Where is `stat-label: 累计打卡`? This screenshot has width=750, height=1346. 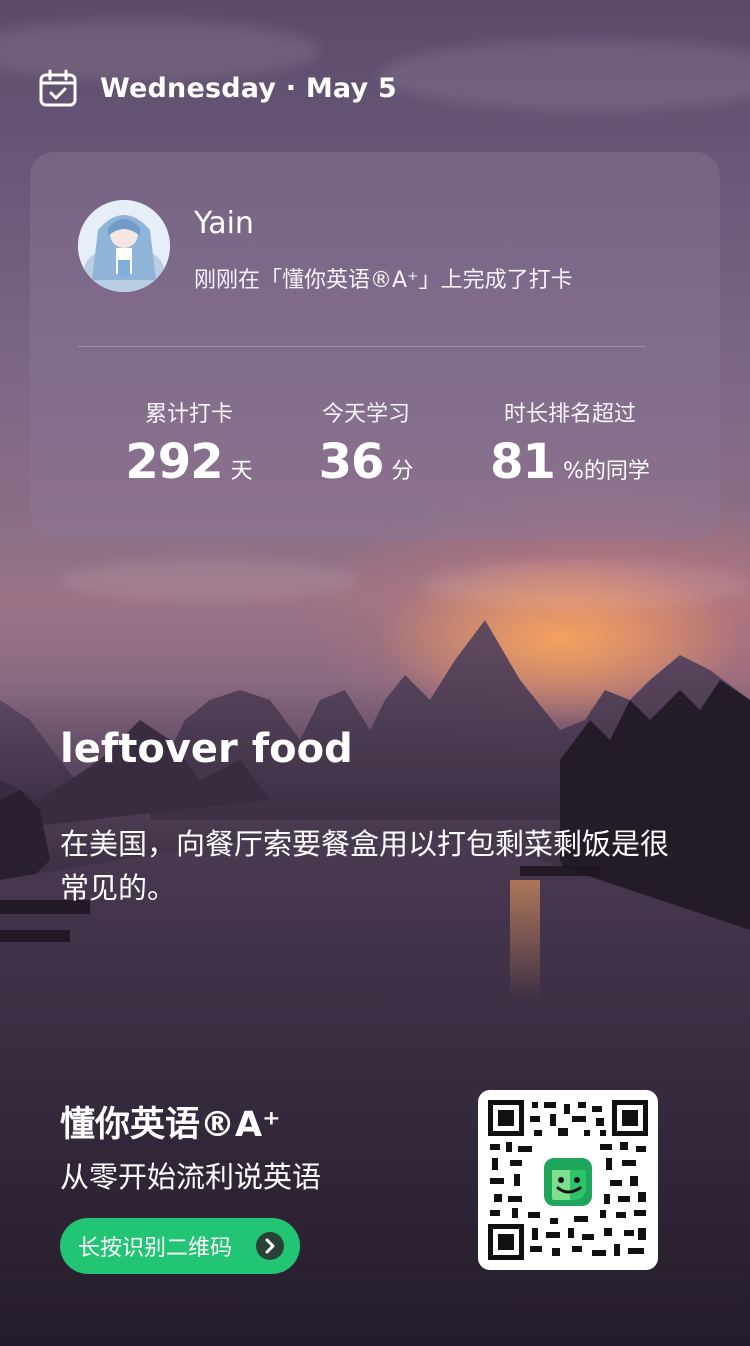 stat-label: 累计打卡 is located at coordinates (188, 414).